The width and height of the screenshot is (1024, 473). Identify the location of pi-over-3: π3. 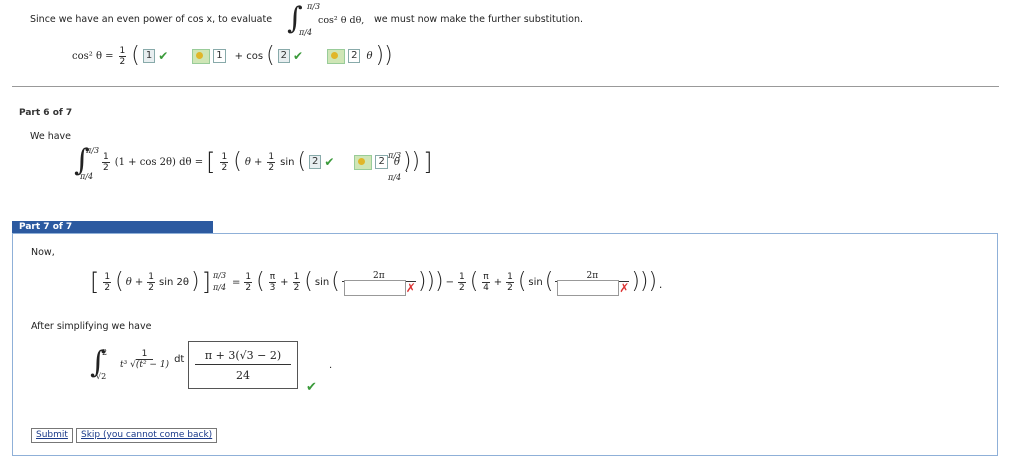
(272, 282).